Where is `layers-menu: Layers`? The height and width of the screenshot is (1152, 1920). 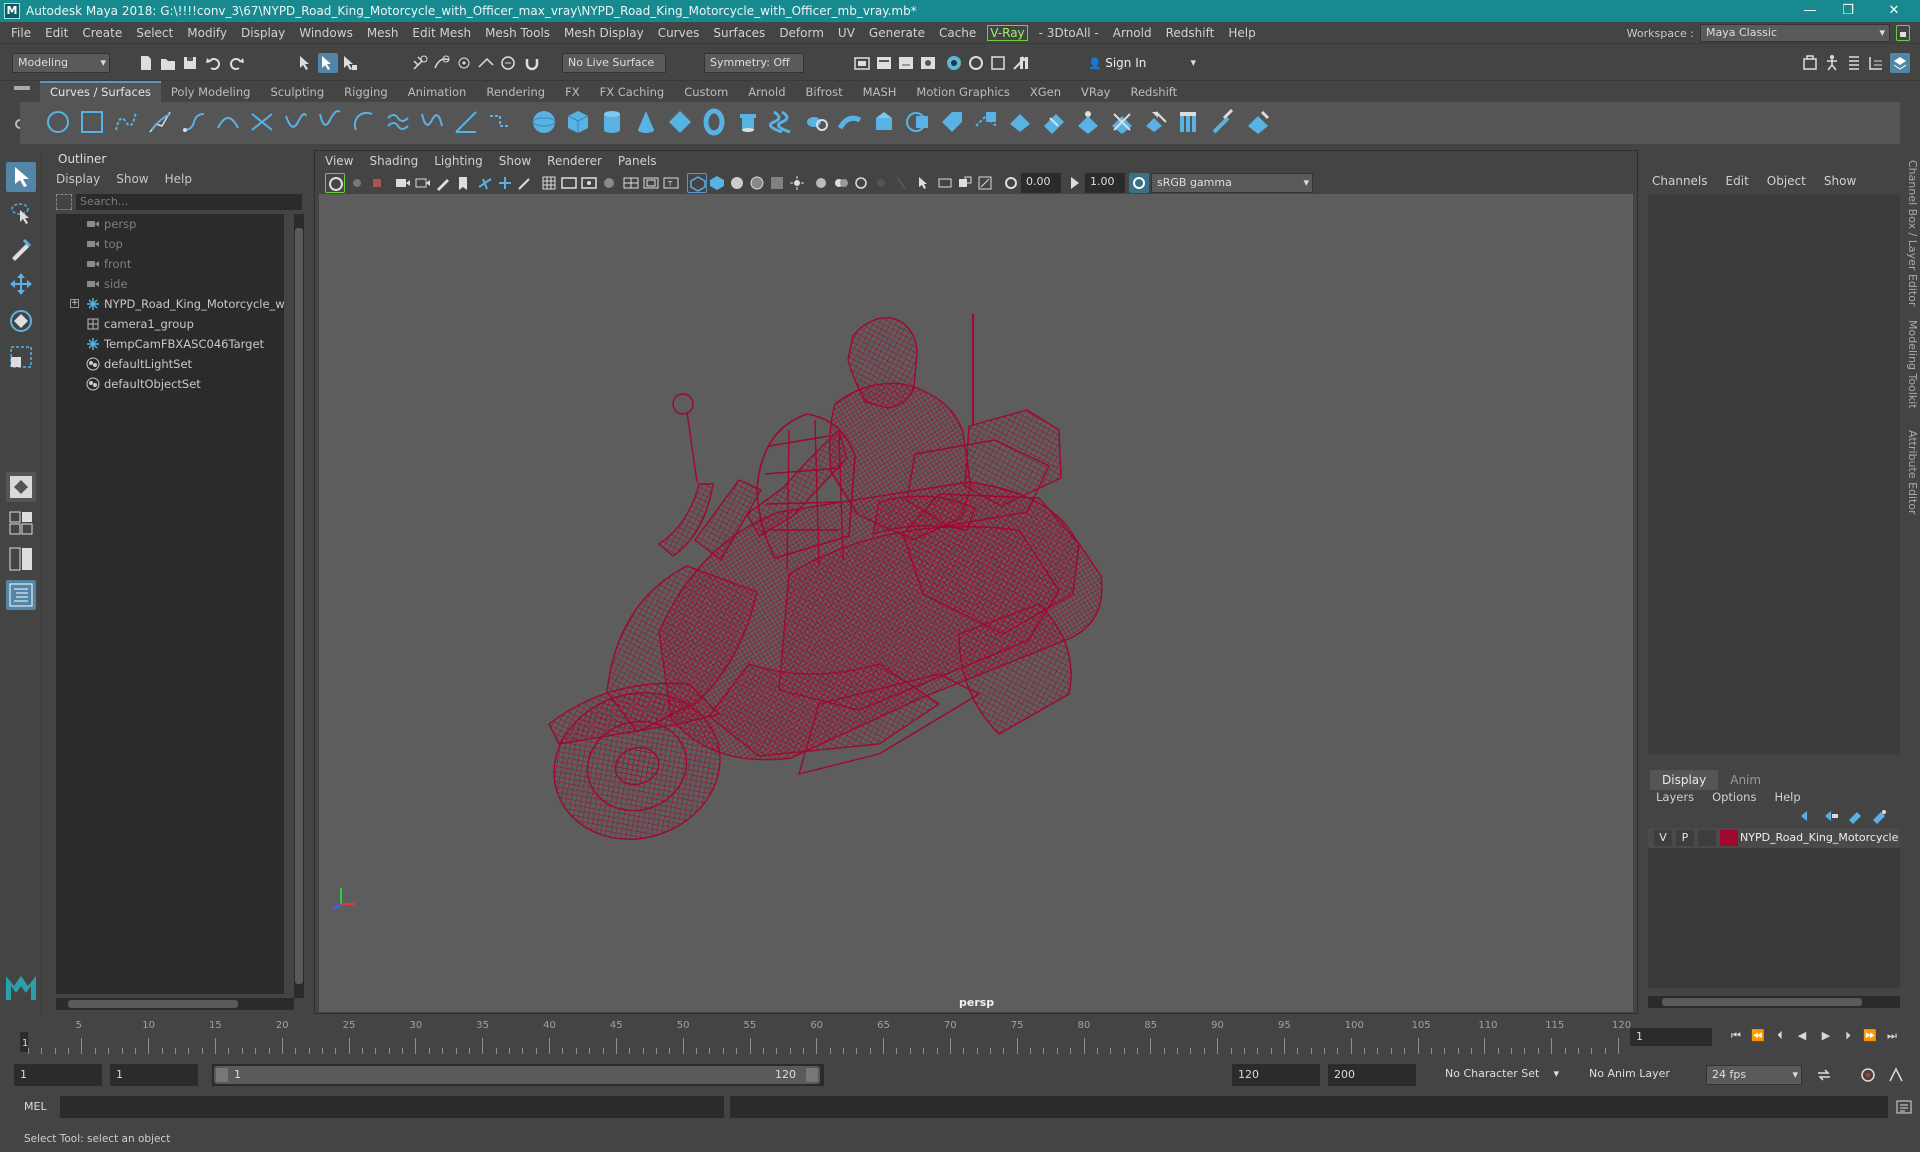
layers-menu: Layers is located at coordinates (1675, 797).